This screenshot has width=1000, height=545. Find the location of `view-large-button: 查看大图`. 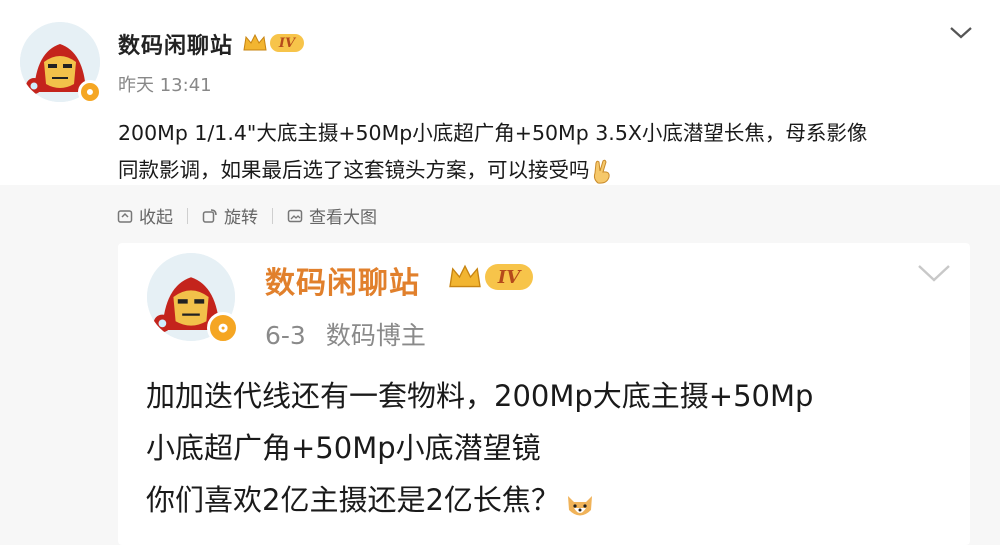

view-large-button: 查看大图 is located at coordinates (332, 215).